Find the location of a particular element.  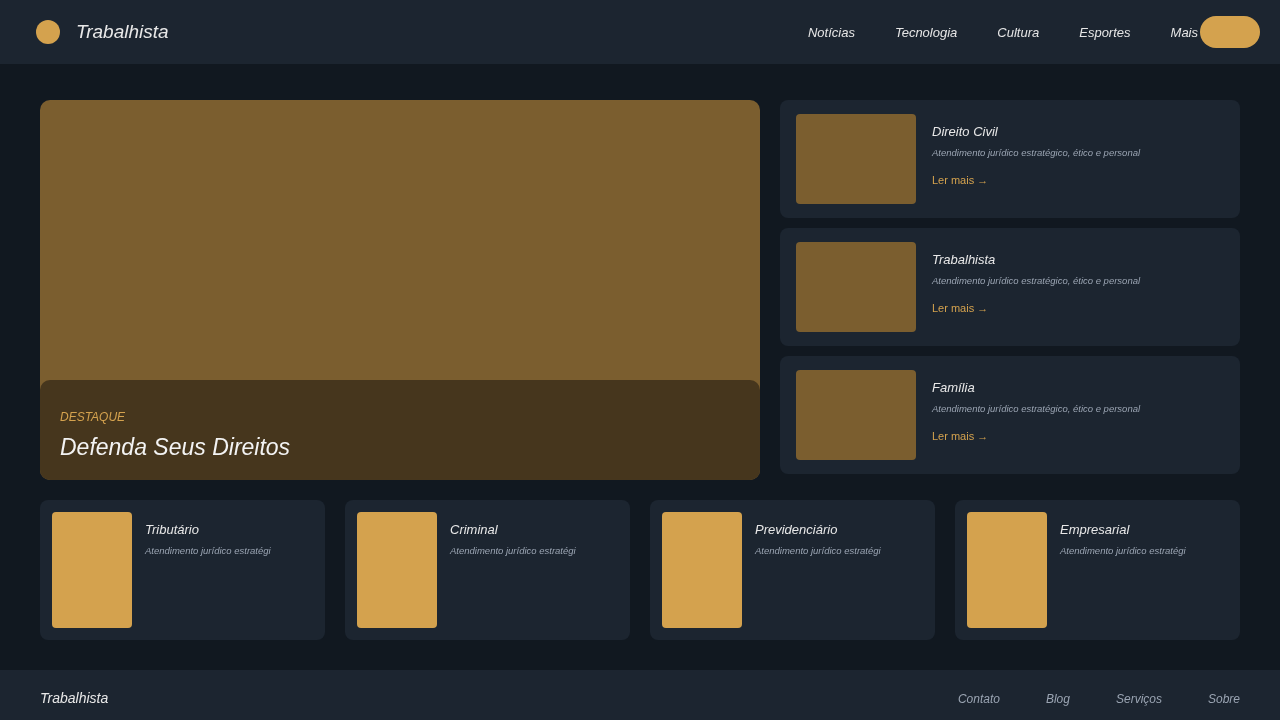

nav-link: Tecnologia is located at coordinates (926, 32).